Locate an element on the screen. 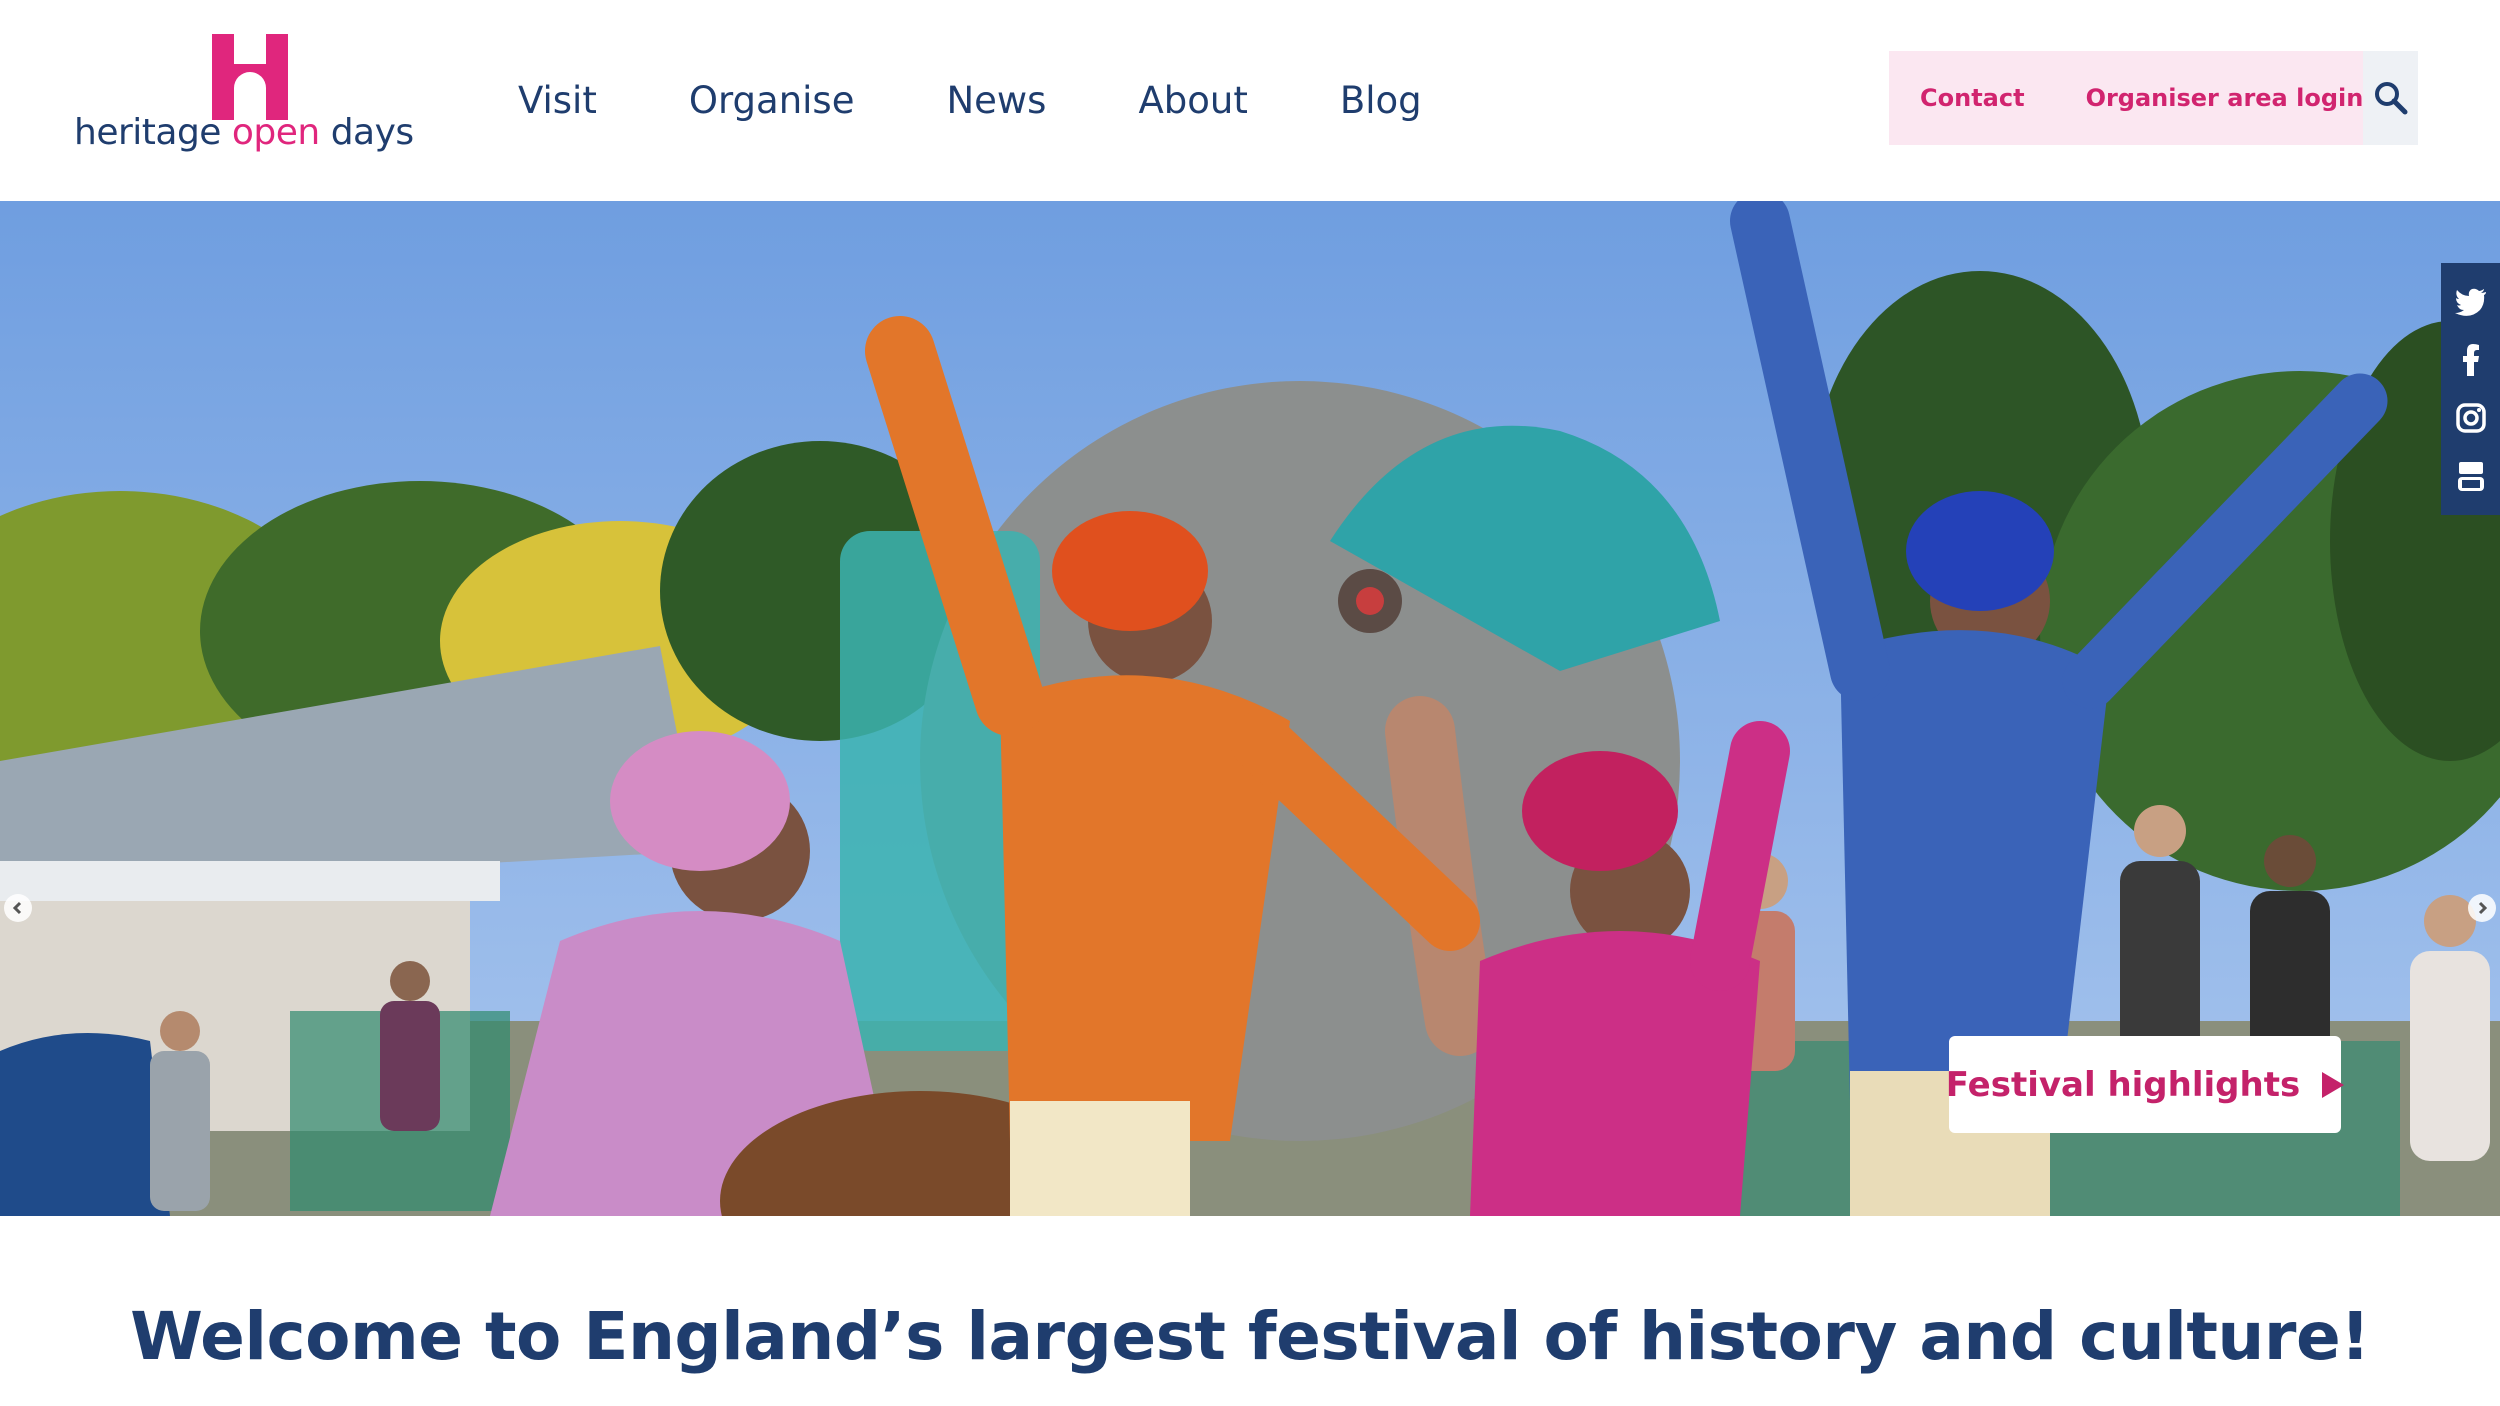 The height and width of the screenshot is (1406, 2500). contact-link: Contact is located at coordinates (1972, 98).